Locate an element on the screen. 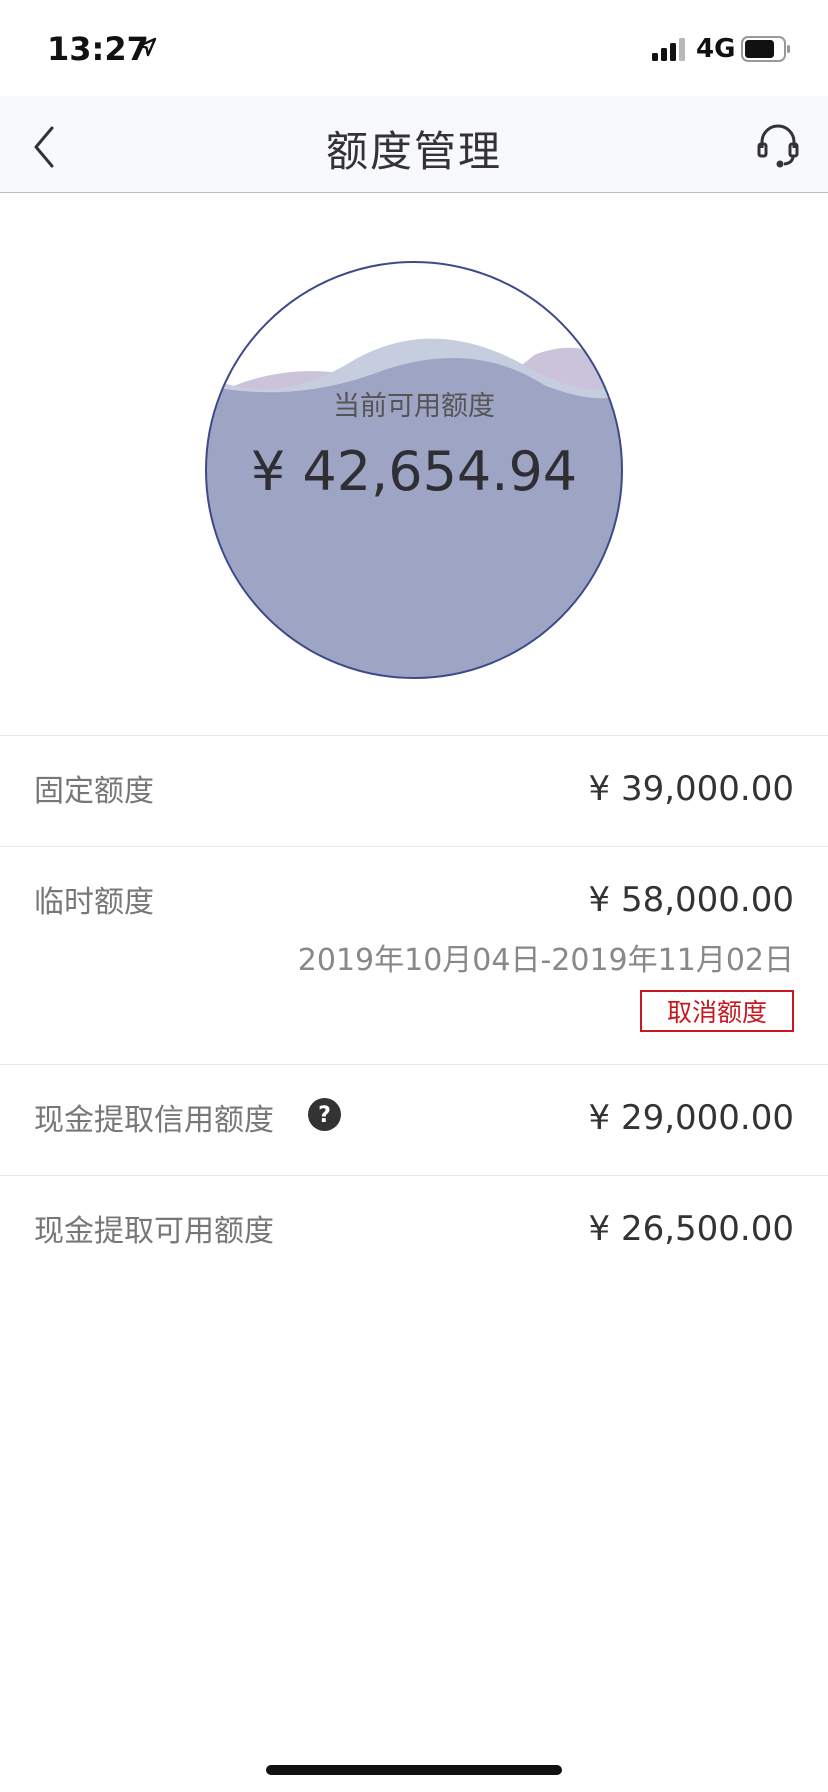 The width and height of the screenshot is (828, 1792). help-question-icon: ? is located at coordinates (324, 1116).